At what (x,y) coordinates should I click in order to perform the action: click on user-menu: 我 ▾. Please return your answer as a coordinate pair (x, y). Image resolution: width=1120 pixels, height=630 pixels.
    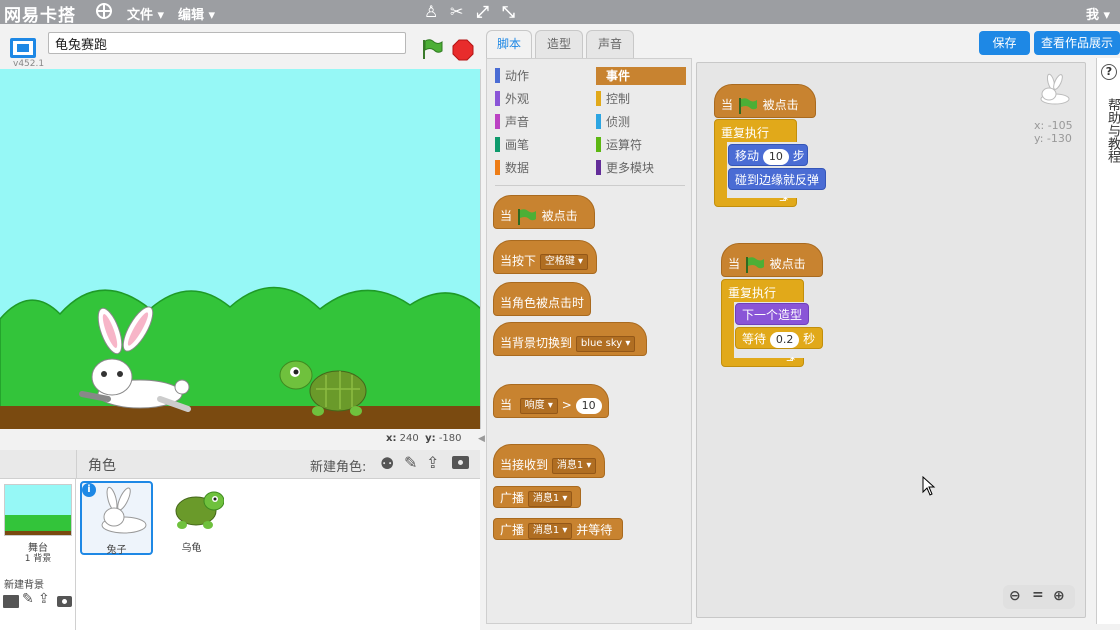
    Looking at the image, I should click on (1098, 13).